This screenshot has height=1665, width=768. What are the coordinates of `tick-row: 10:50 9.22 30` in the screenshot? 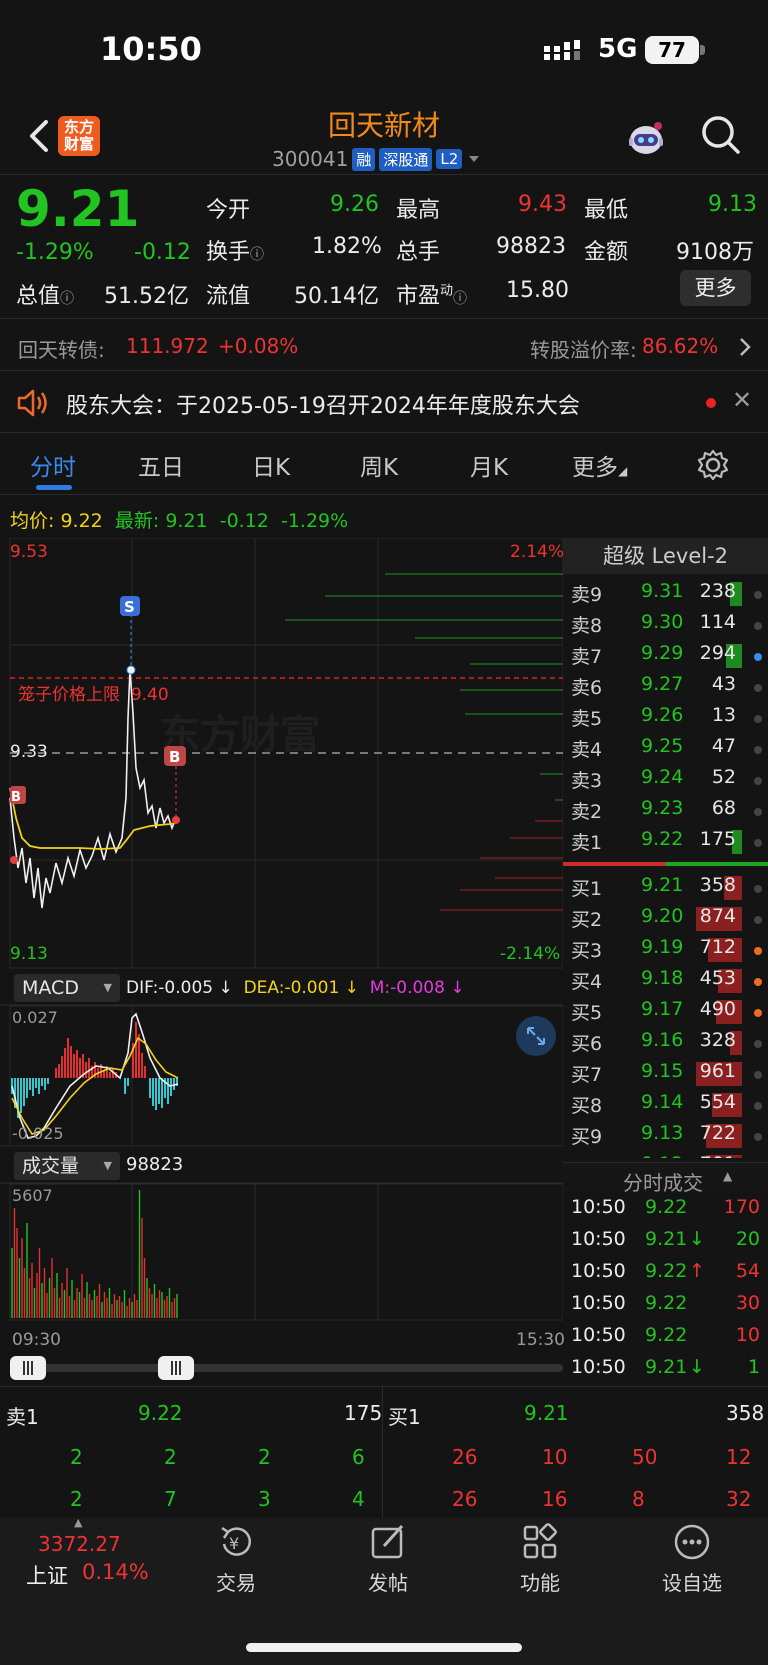 It's located at (665, 1306).